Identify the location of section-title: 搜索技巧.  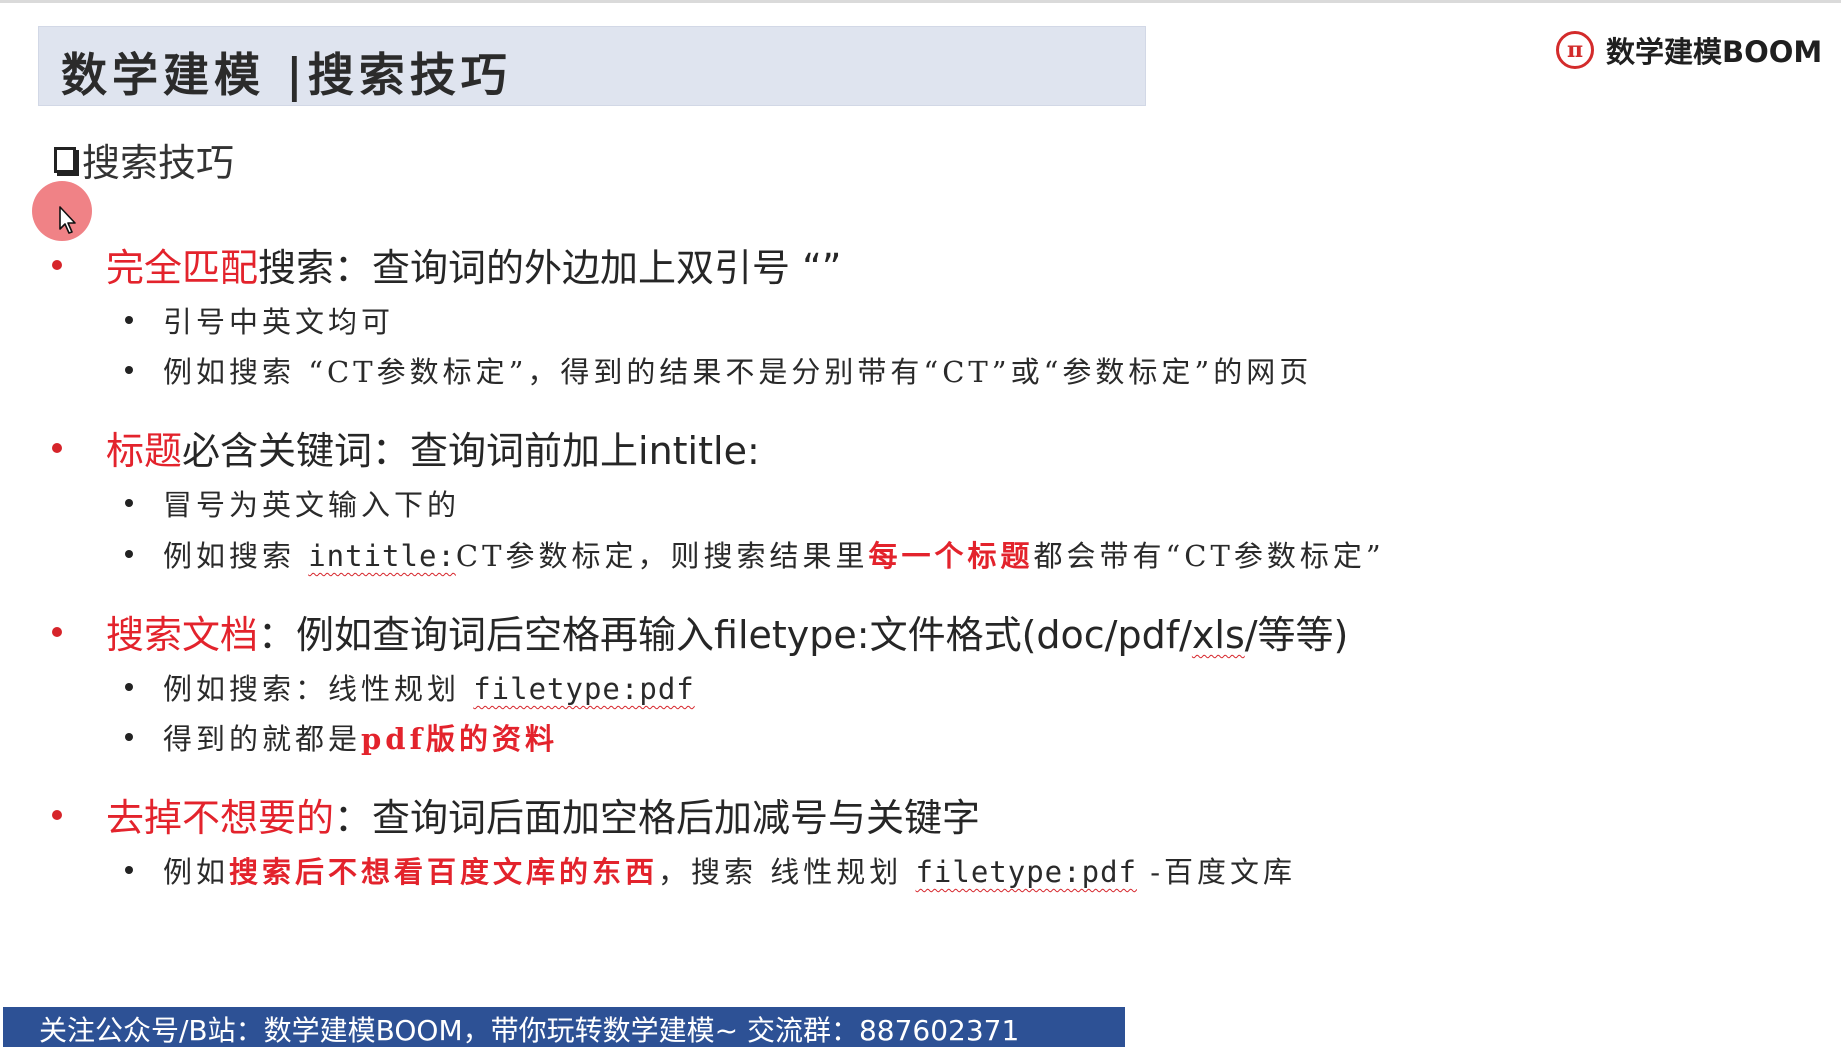
(158, 163).